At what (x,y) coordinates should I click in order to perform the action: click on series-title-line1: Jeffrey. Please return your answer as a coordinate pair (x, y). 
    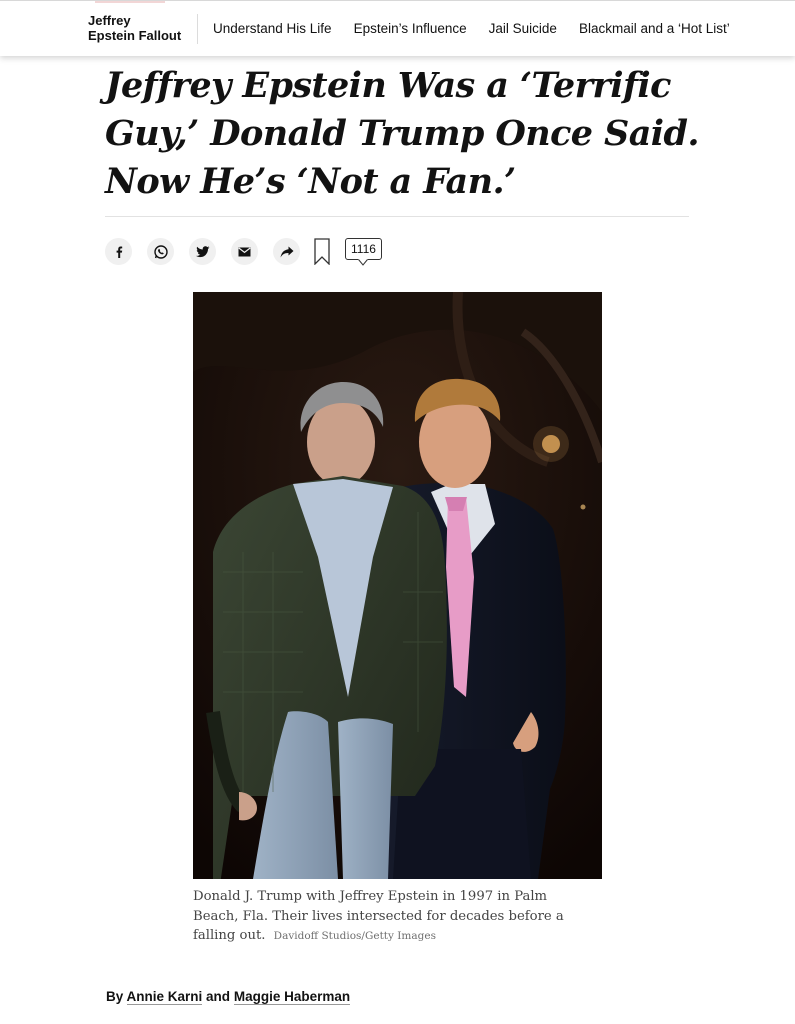
    Looking at the image, I should click on (109, 20).